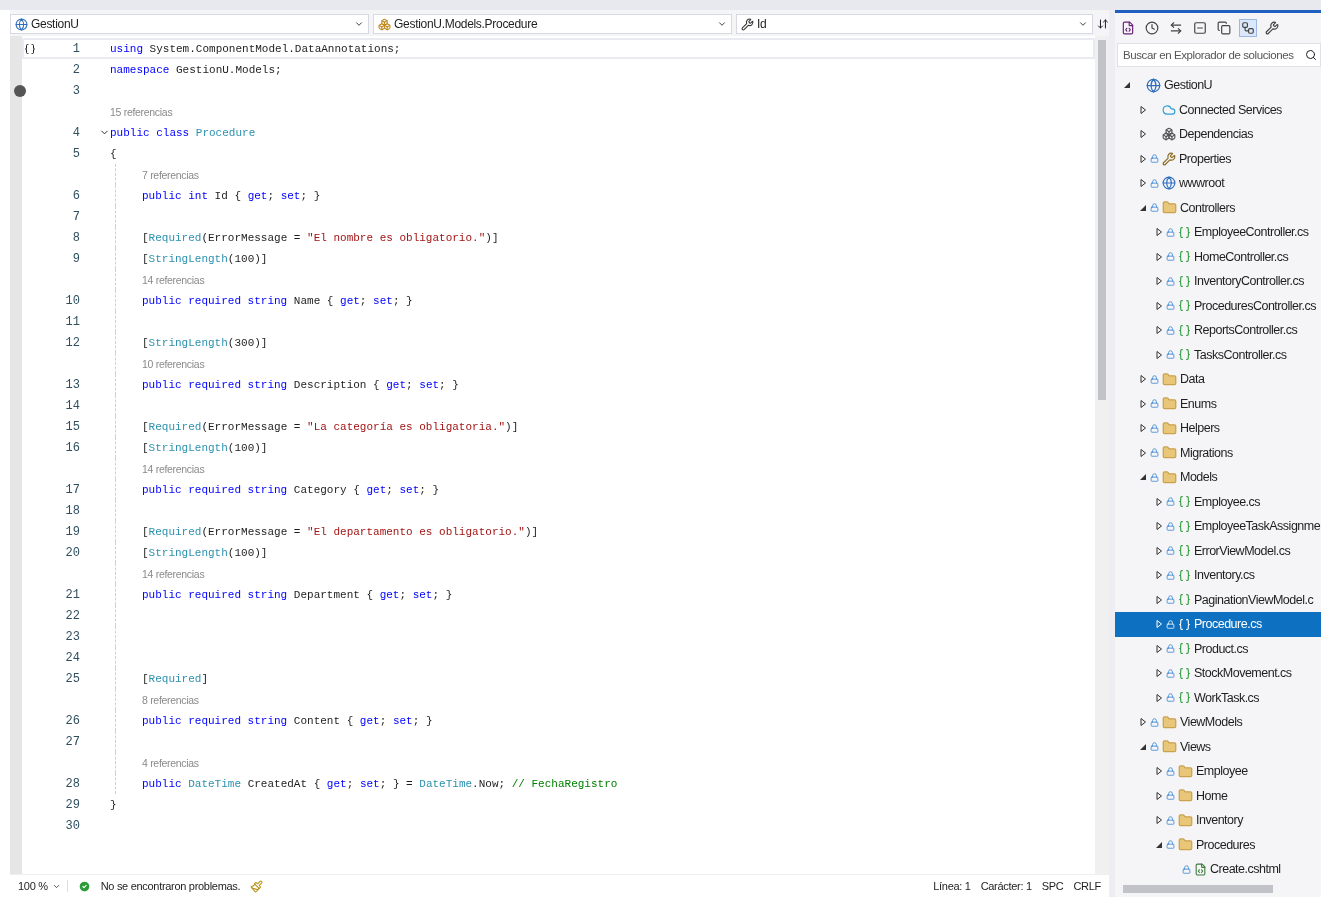 The height and width of the screenshot is (897, 1321). Describe the element at coordinates (1006, 886) in the screenshot. I see `column-indicator: Carácter: 1` at that location.